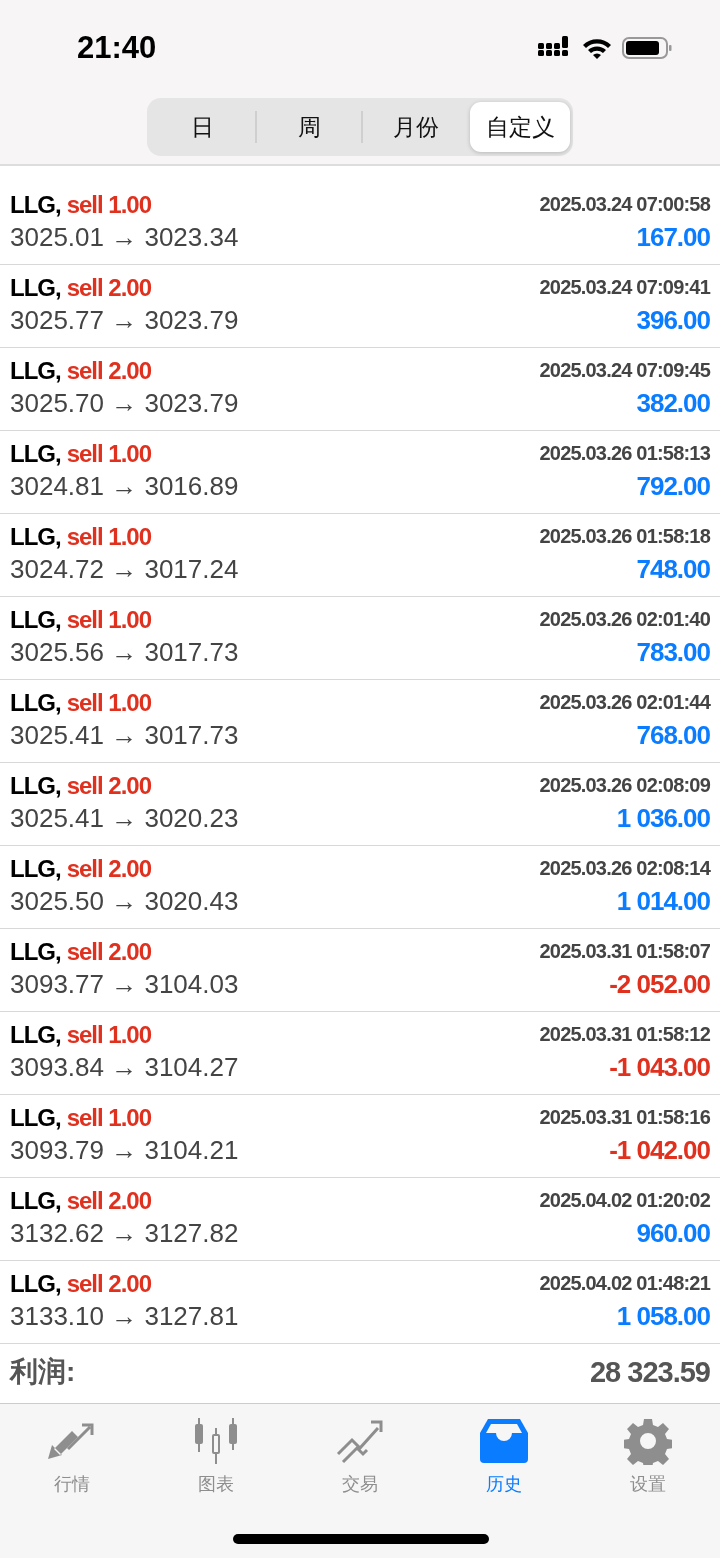 The width and height of the screenshot is (720, 1558). Describe the element at coordinates (124, 652) in the screenshot. I see `price-range: 3025.56 → 3017.73` at that location.